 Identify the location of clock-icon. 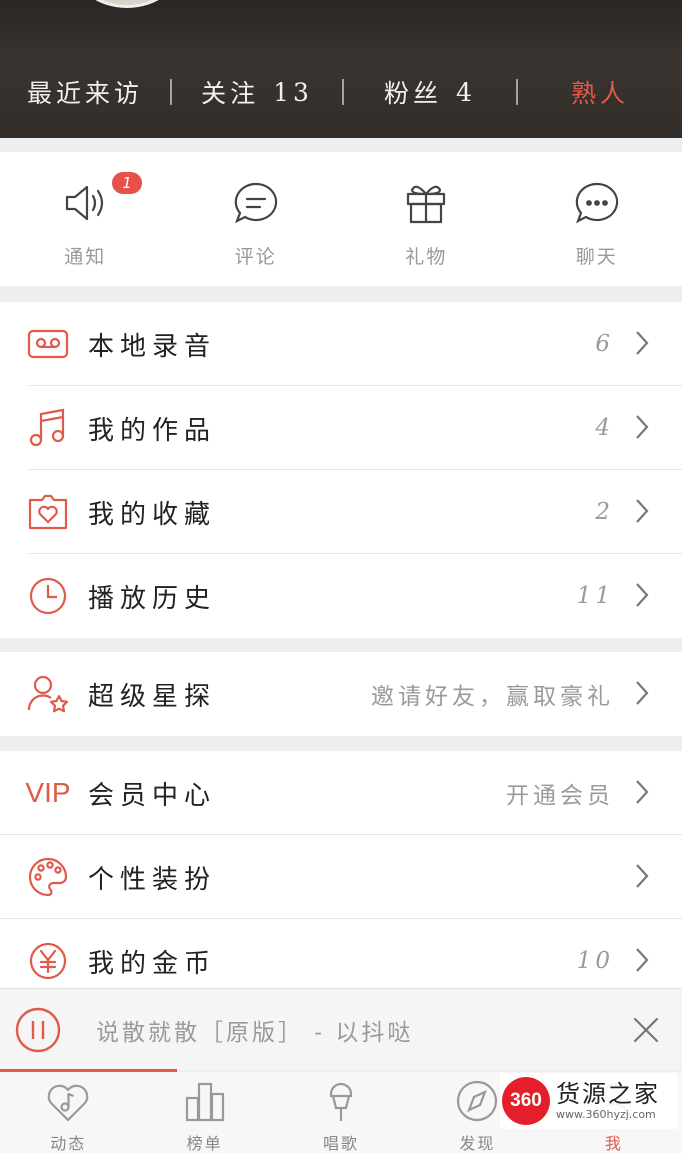
(48, 596).